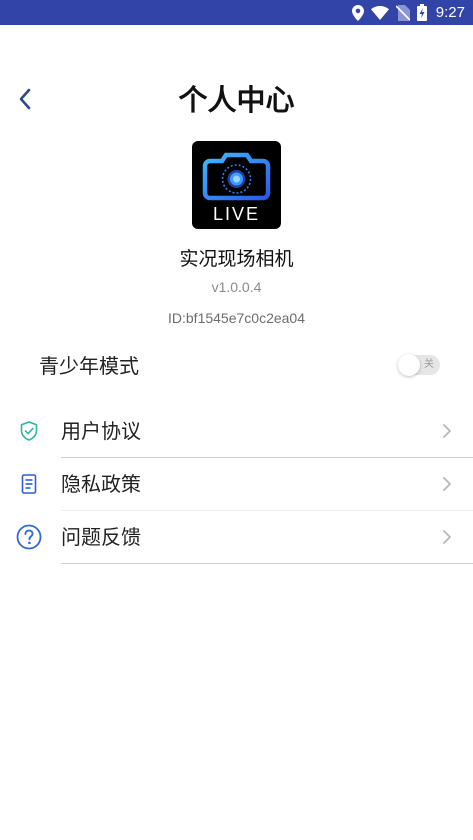  I want to click on menu-item-label: 用户协议, so click(101, 431).